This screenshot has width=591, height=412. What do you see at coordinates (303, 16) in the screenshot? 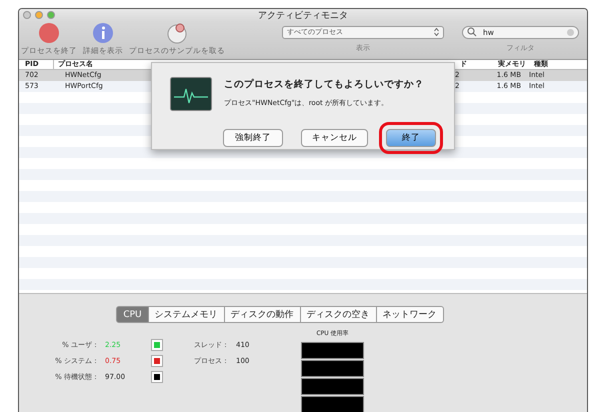
I see `window-title: アクティビティモニタ` at bounding box center [303, 16].